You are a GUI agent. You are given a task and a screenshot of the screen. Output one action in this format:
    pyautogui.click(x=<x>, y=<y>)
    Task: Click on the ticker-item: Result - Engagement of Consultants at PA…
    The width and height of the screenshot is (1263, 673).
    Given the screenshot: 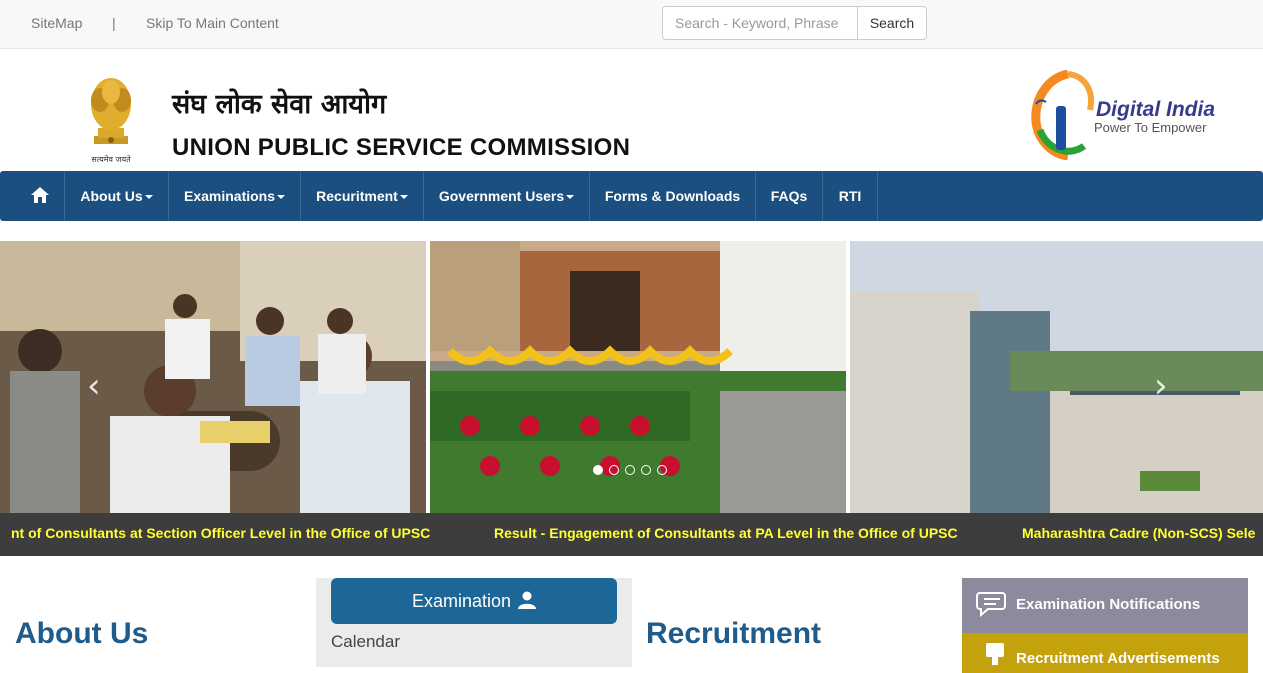 What is the action you would take?
    pyautogui.click(x=726, y=533)
    